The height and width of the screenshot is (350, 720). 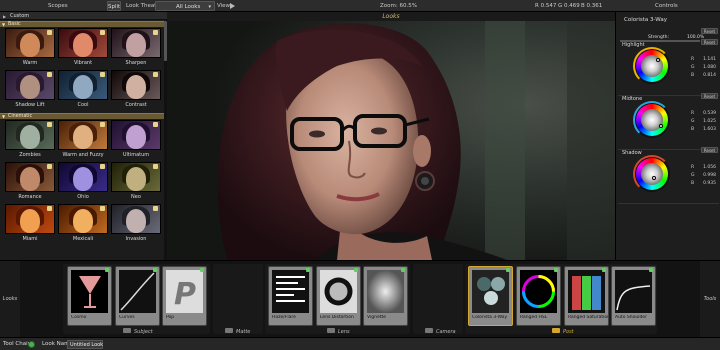 What do you see at coordinates (185, 6) in the screenshot?
I see `look-theater-select: All Looks ▾` at bounding box center [185, 6].